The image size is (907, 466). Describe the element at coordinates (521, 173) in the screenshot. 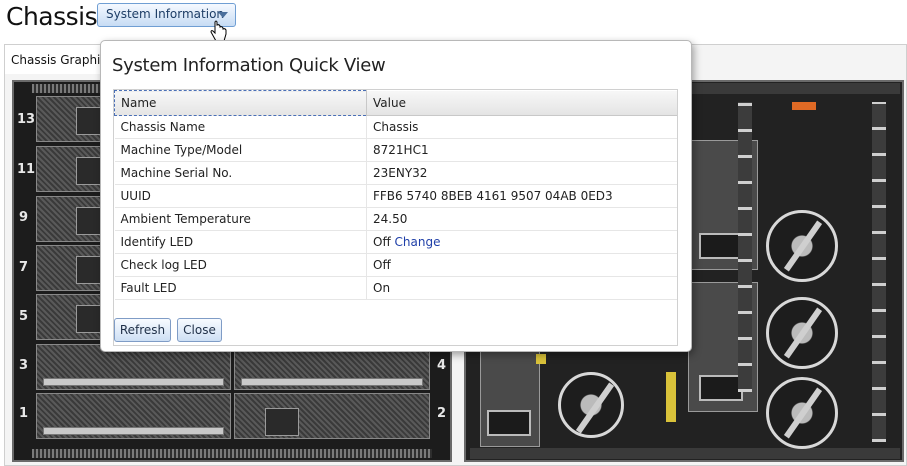

I see `row-value: 23ENY32` at that location.